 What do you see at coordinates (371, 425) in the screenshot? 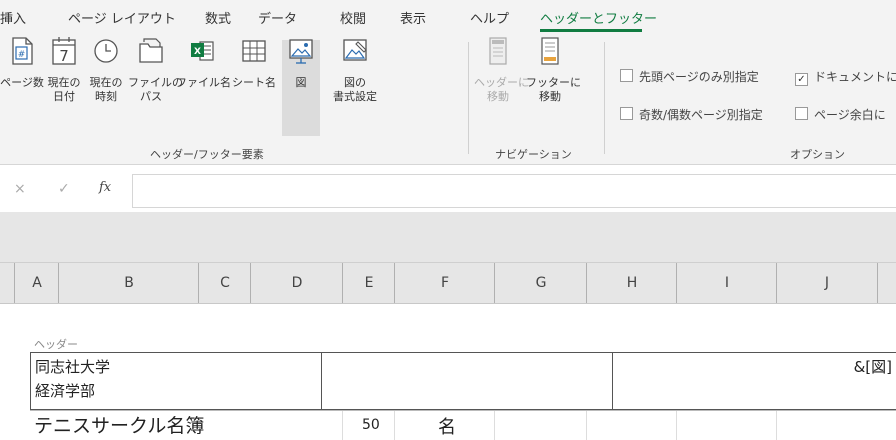
I see `member-count: 50` at bounding box center [371, 425].